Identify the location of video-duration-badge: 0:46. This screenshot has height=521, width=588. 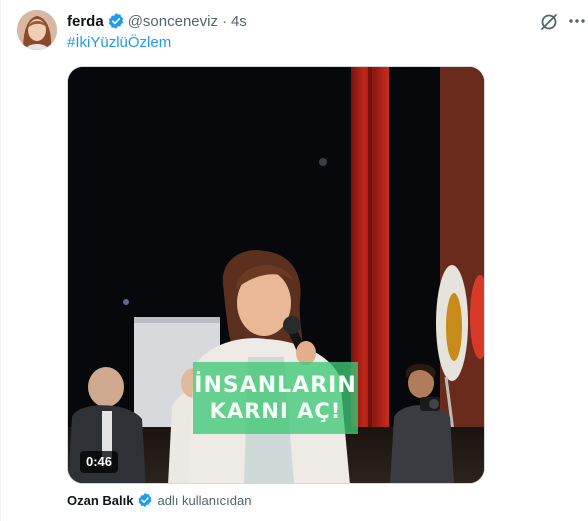
(99, 462).